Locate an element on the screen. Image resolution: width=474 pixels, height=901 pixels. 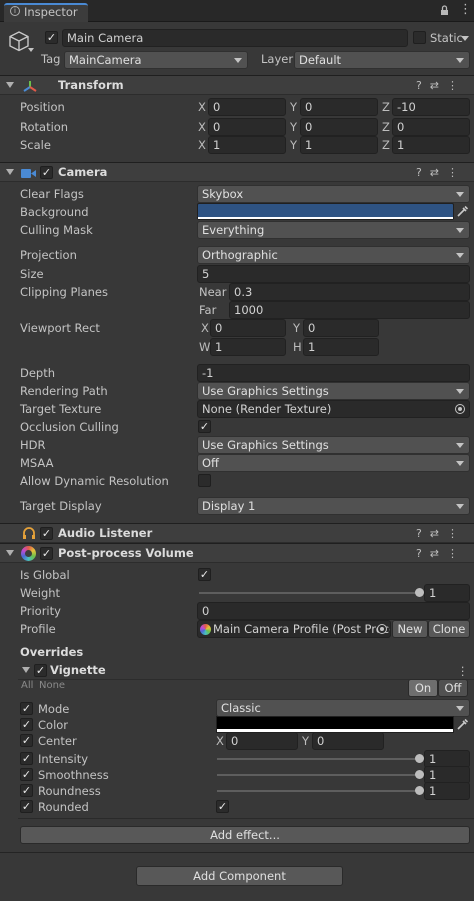
weight-field: 1 is located at coordinates (447, 593).